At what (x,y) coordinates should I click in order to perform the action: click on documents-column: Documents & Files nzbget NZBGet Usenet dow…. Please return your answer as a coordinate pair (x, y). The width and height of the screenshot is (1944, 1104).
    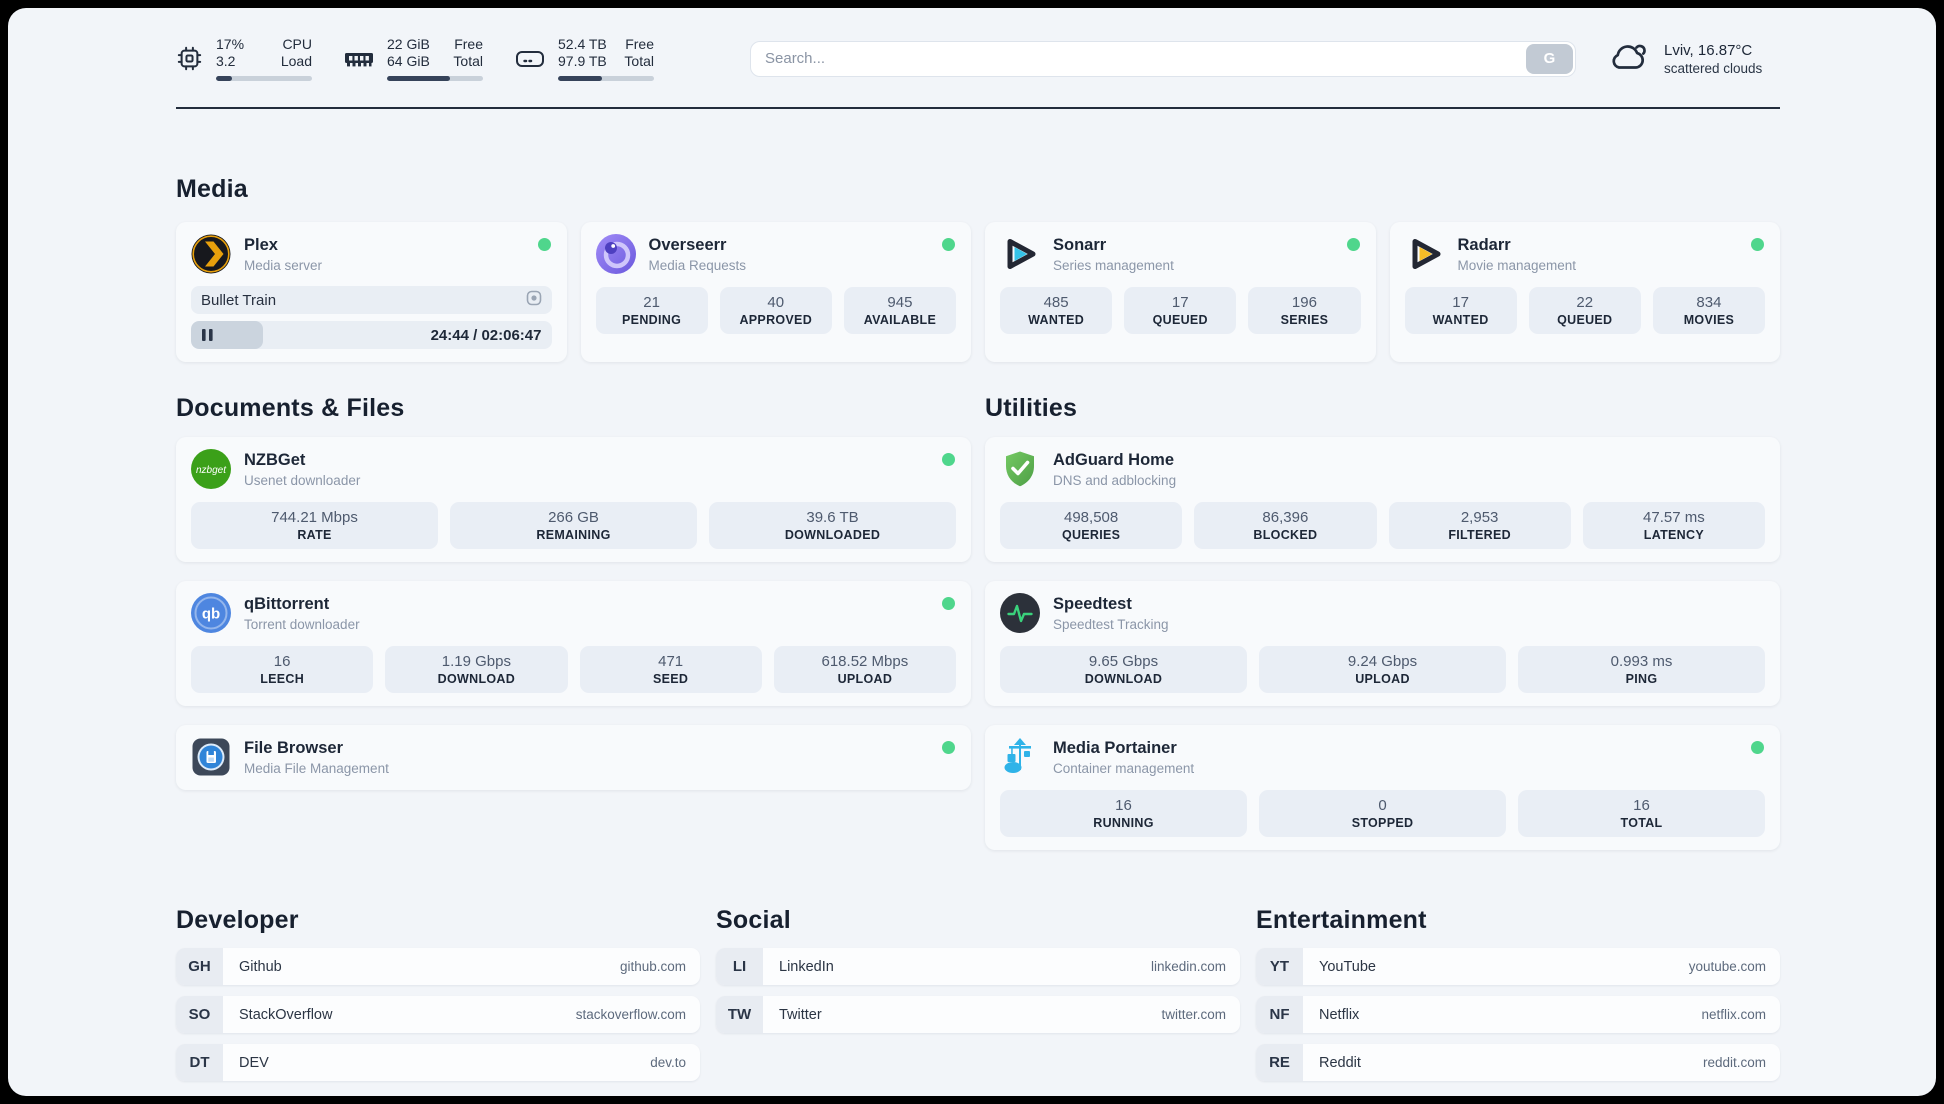
    Looking at the image, I should click on (573, 592).